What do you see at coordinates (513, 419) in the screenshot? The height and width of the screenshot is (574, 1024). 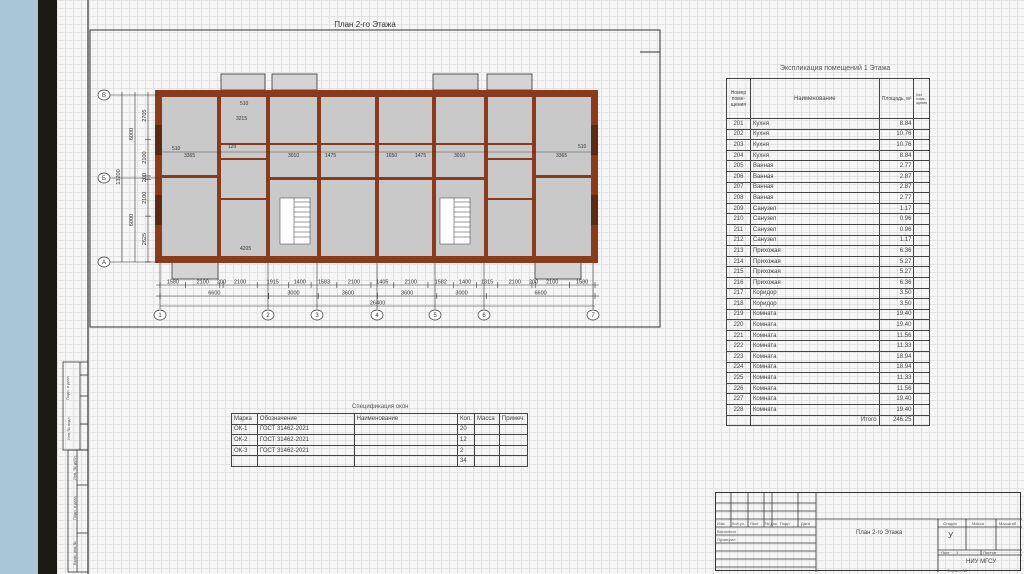 I see `spec-header: Примеч.` at bounding box center [513, 419].